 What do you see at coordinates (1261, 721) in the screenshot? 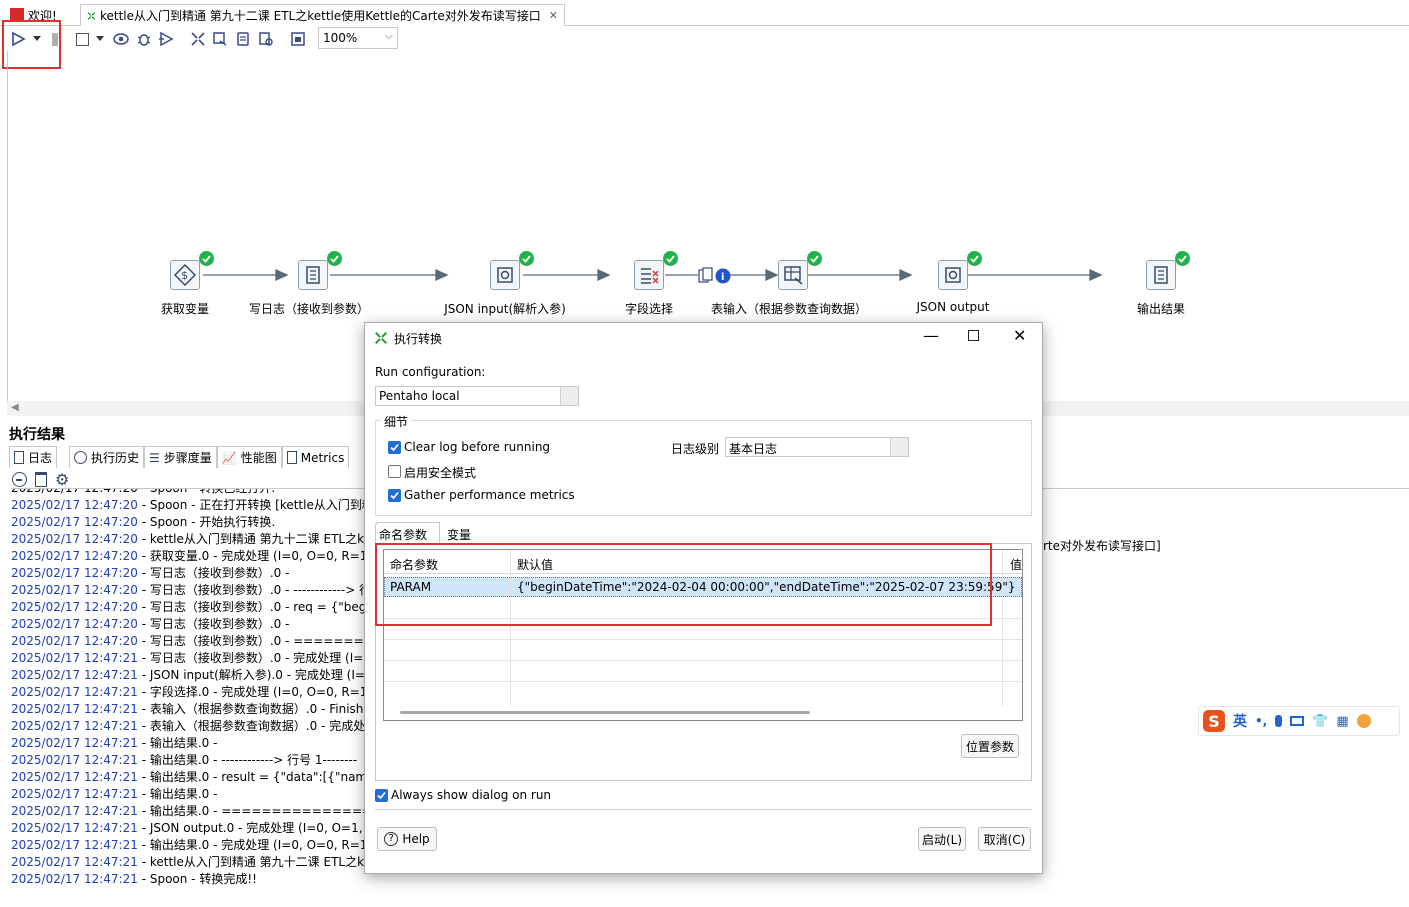
I see `punctuation-icon: •,` at bounding box center [1261, 721].